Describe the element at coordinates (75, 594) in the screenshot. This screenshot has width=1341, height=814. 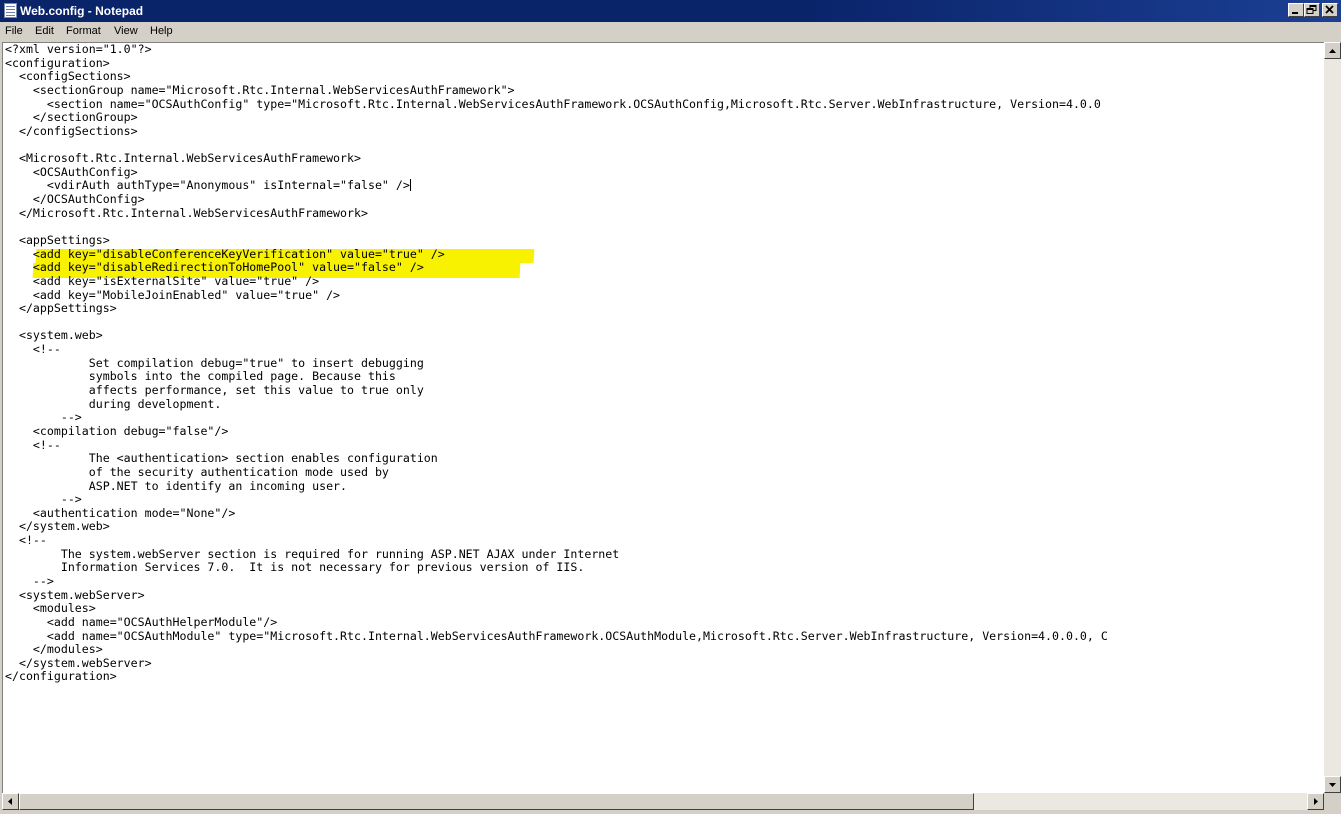
I see `code-line: <system.webServer>` at that location.